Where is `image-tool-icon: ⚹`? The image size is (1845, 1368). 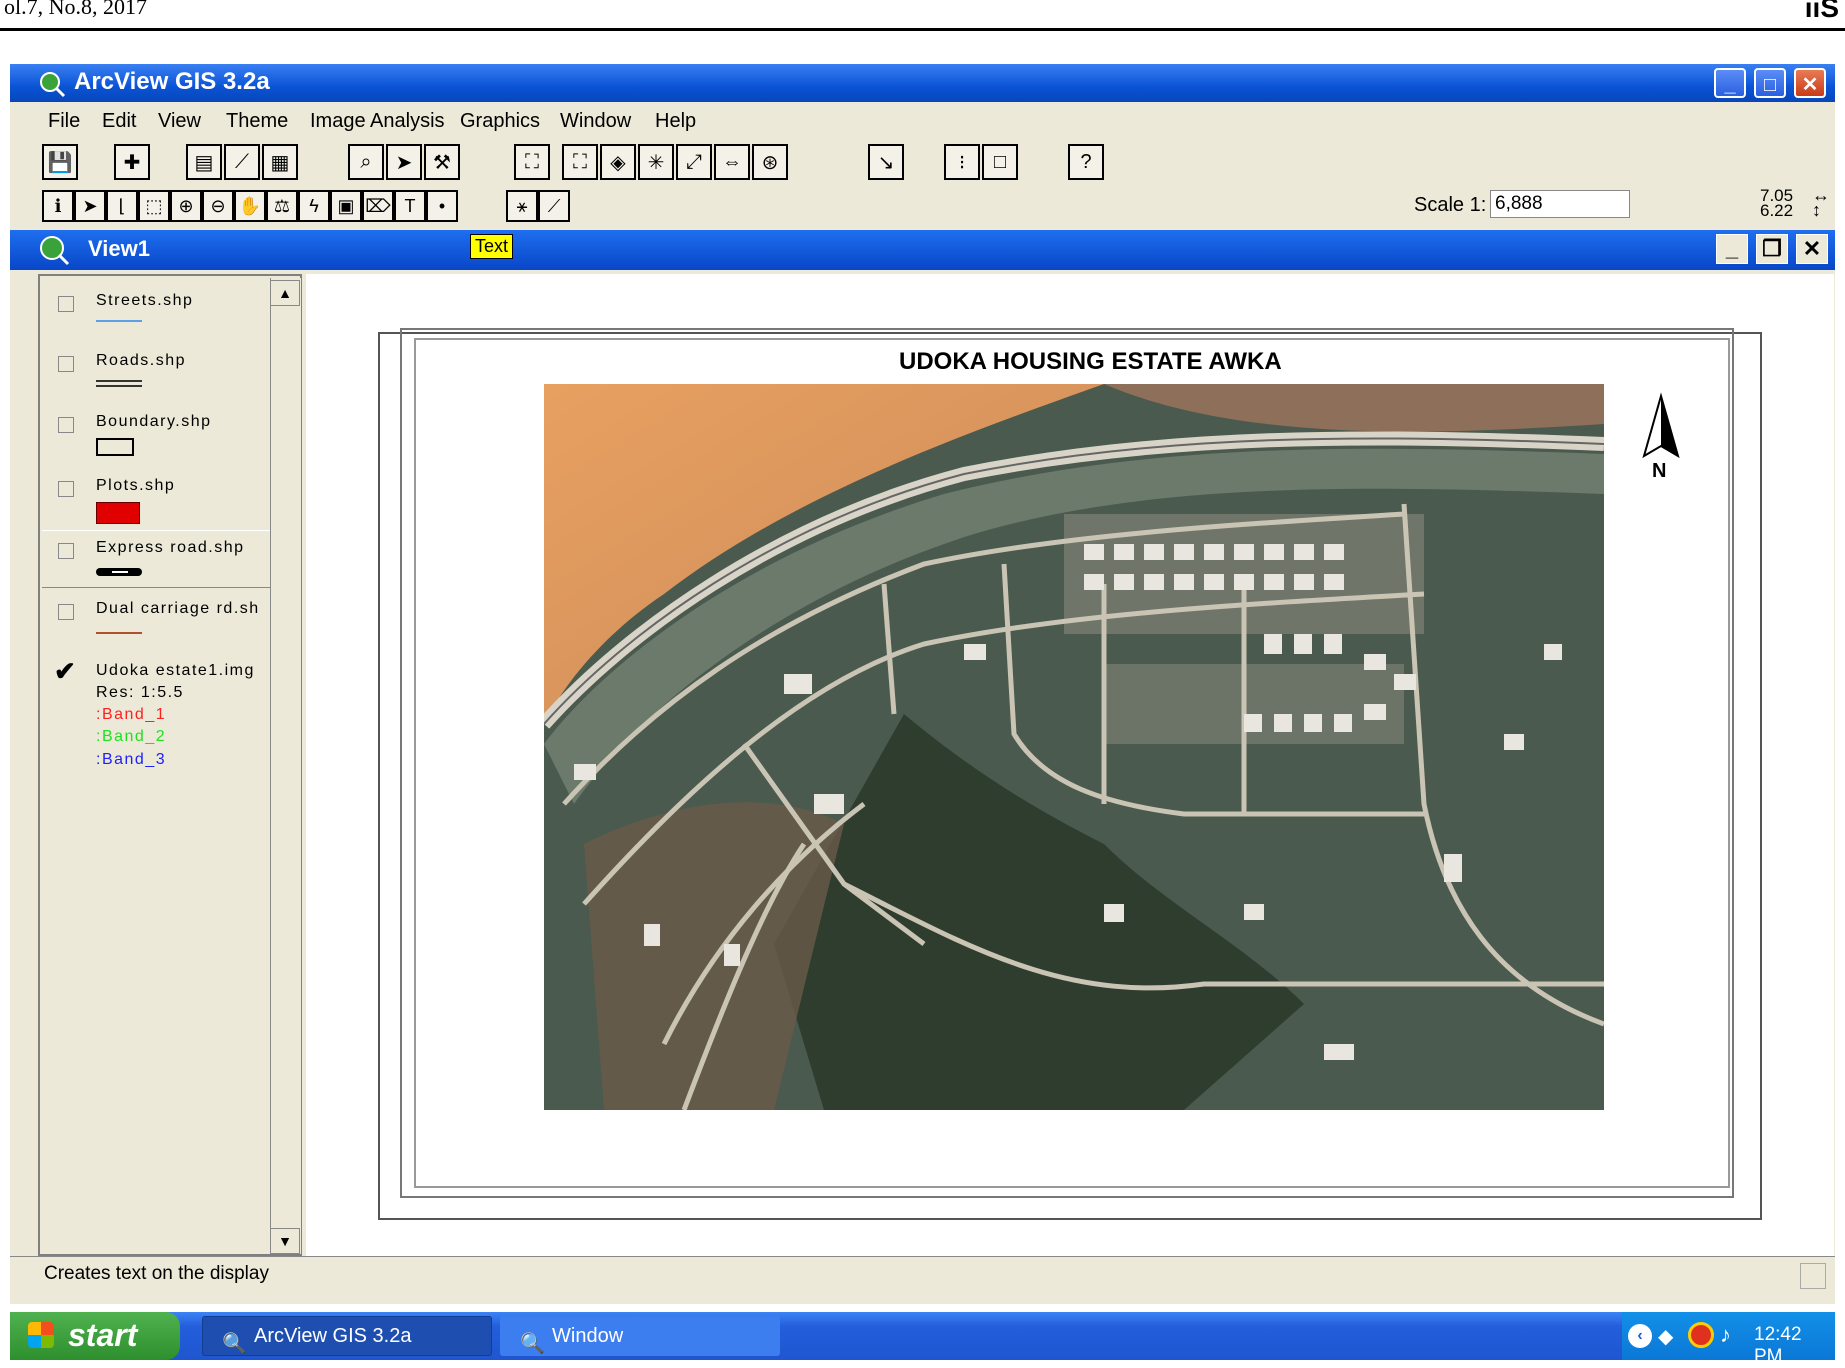
image-tool-icon: ⚹ is located at coordinates (522, 206).